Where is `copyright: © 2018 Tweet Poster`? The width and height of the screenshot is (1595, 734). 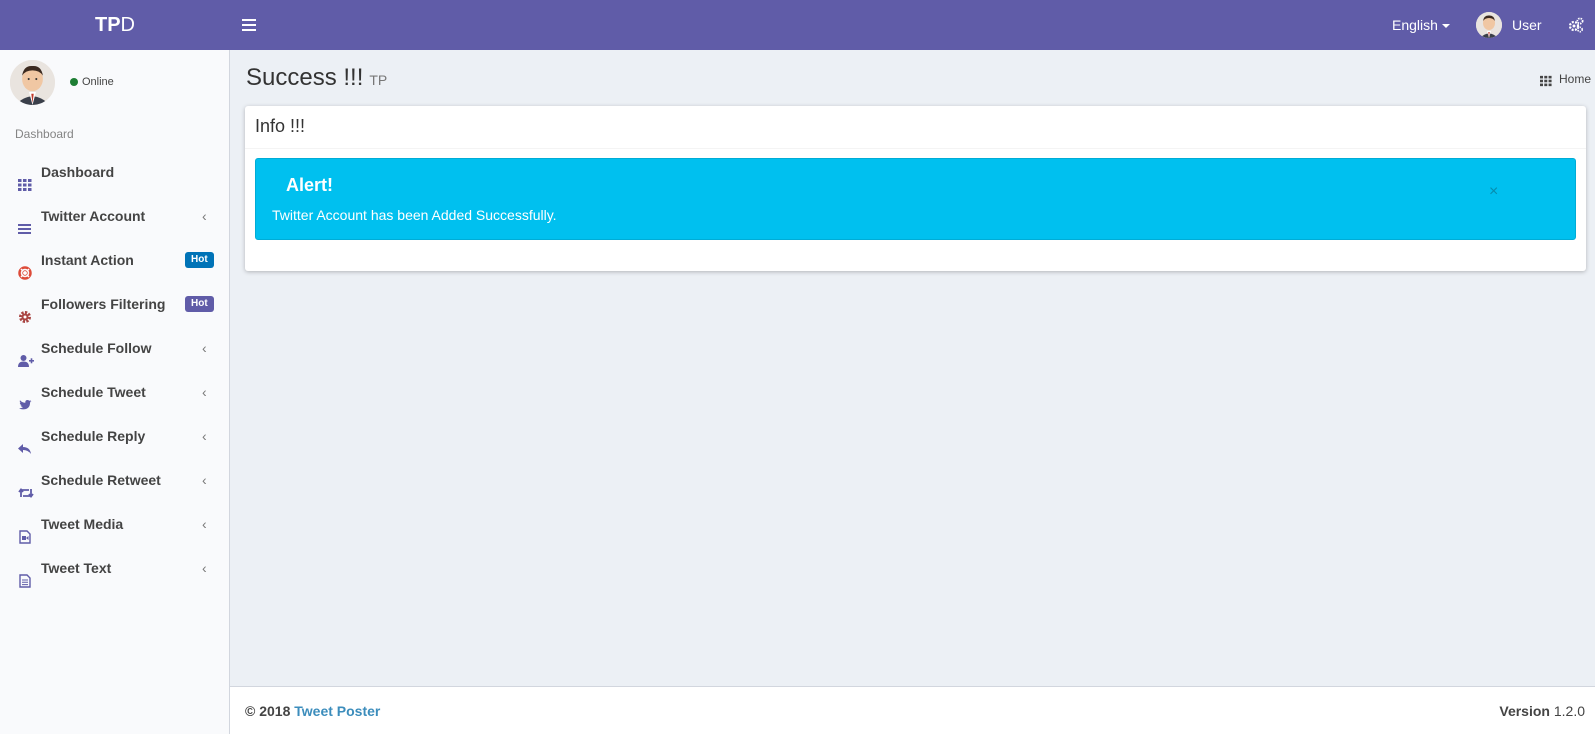
copyright: © 2018 Tweet Poster is located at coordinates (312, 711).